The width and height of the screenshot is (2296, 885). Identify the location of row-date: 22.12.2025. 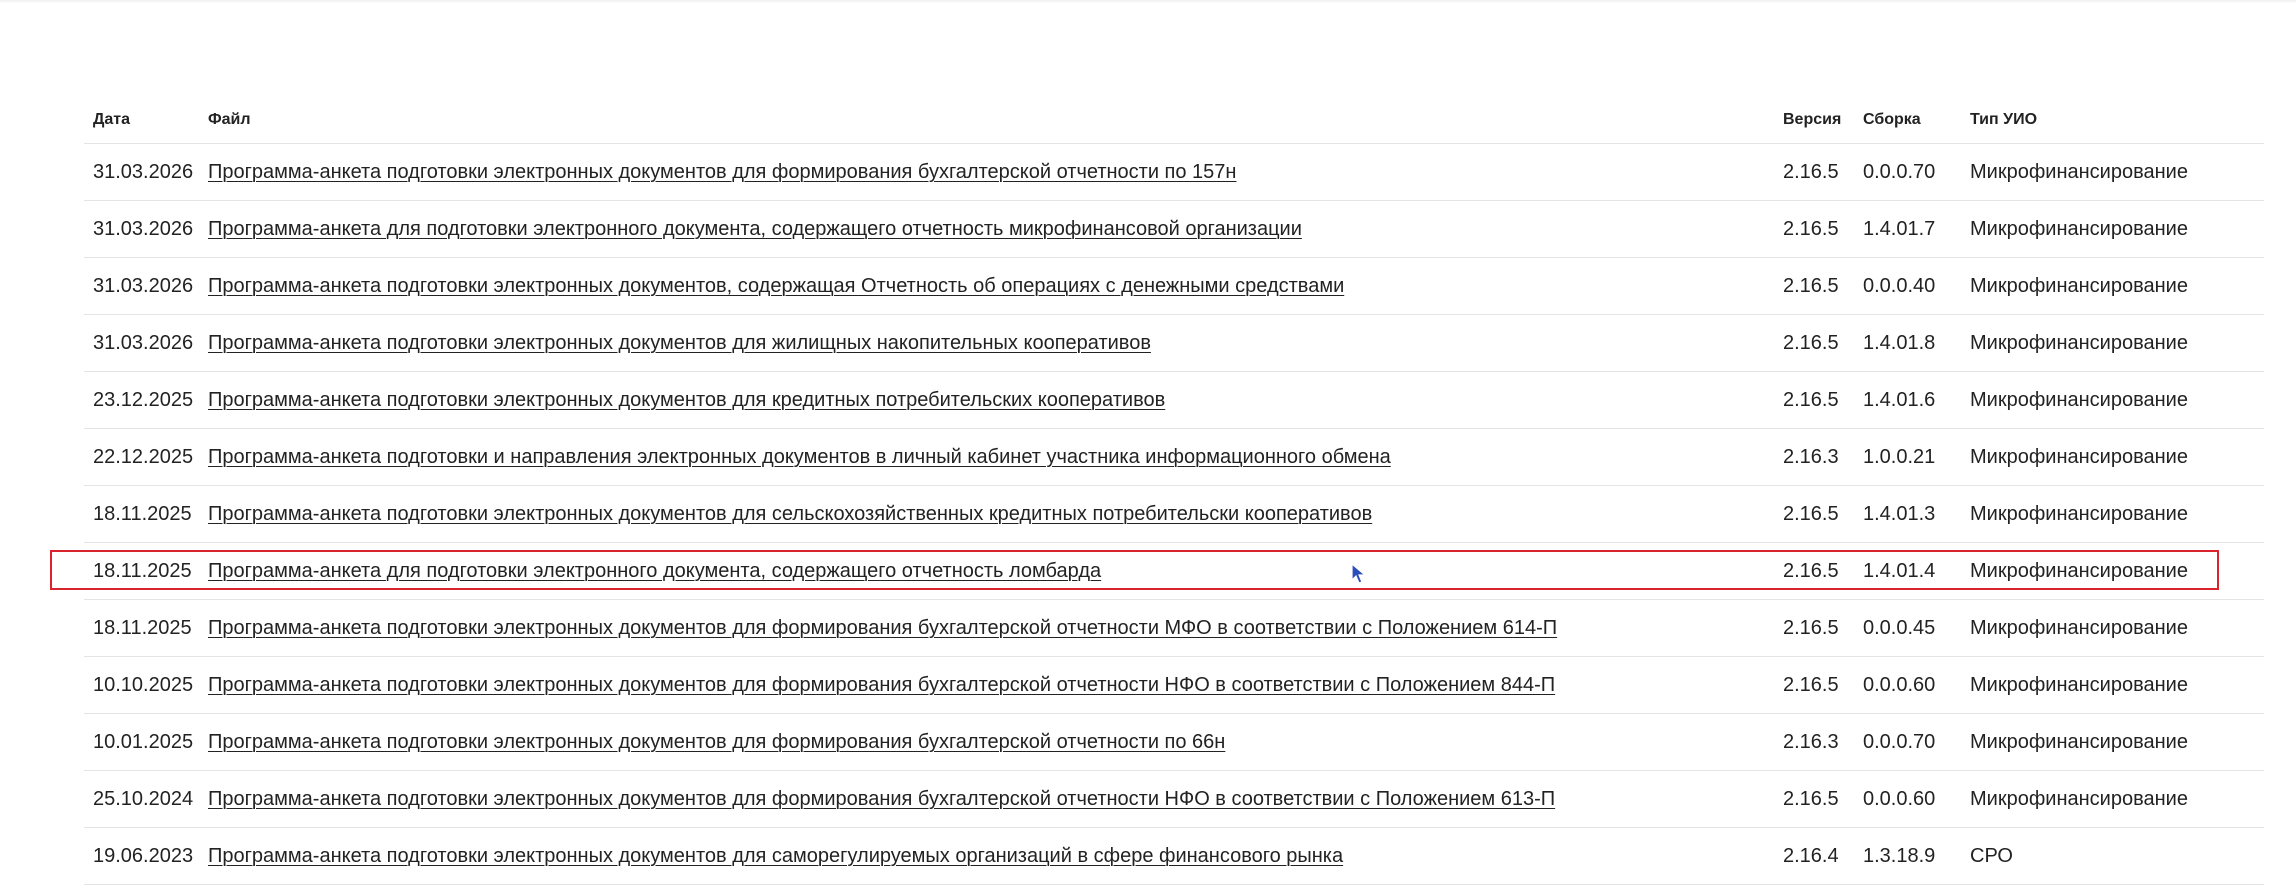
(143, 456).